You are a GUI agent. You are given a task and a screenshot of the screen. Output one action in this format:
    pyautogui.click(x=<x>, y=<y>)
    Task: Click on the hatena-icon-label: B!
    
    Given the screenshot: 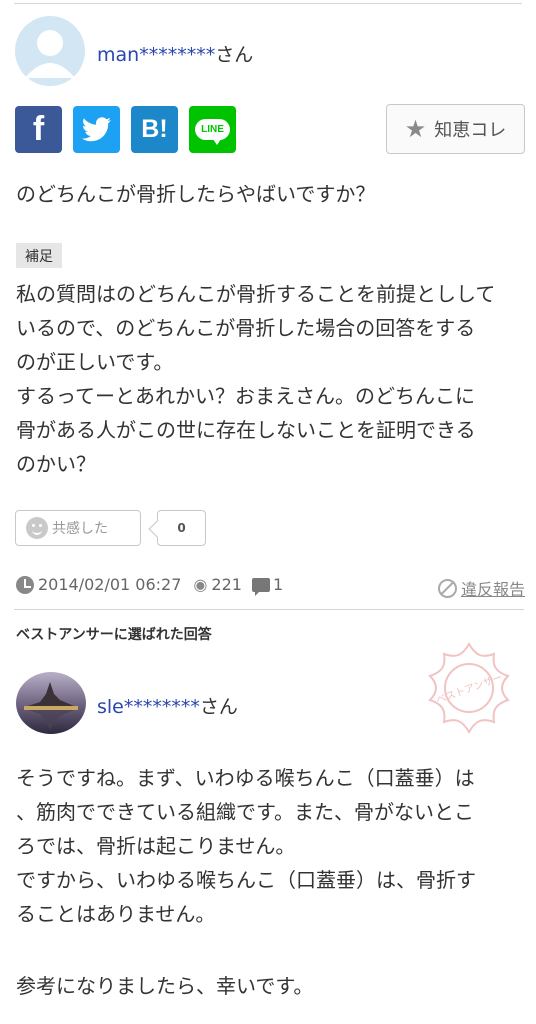 What is the action you would take?
    pyautogui.click(x=154, y=129)
    